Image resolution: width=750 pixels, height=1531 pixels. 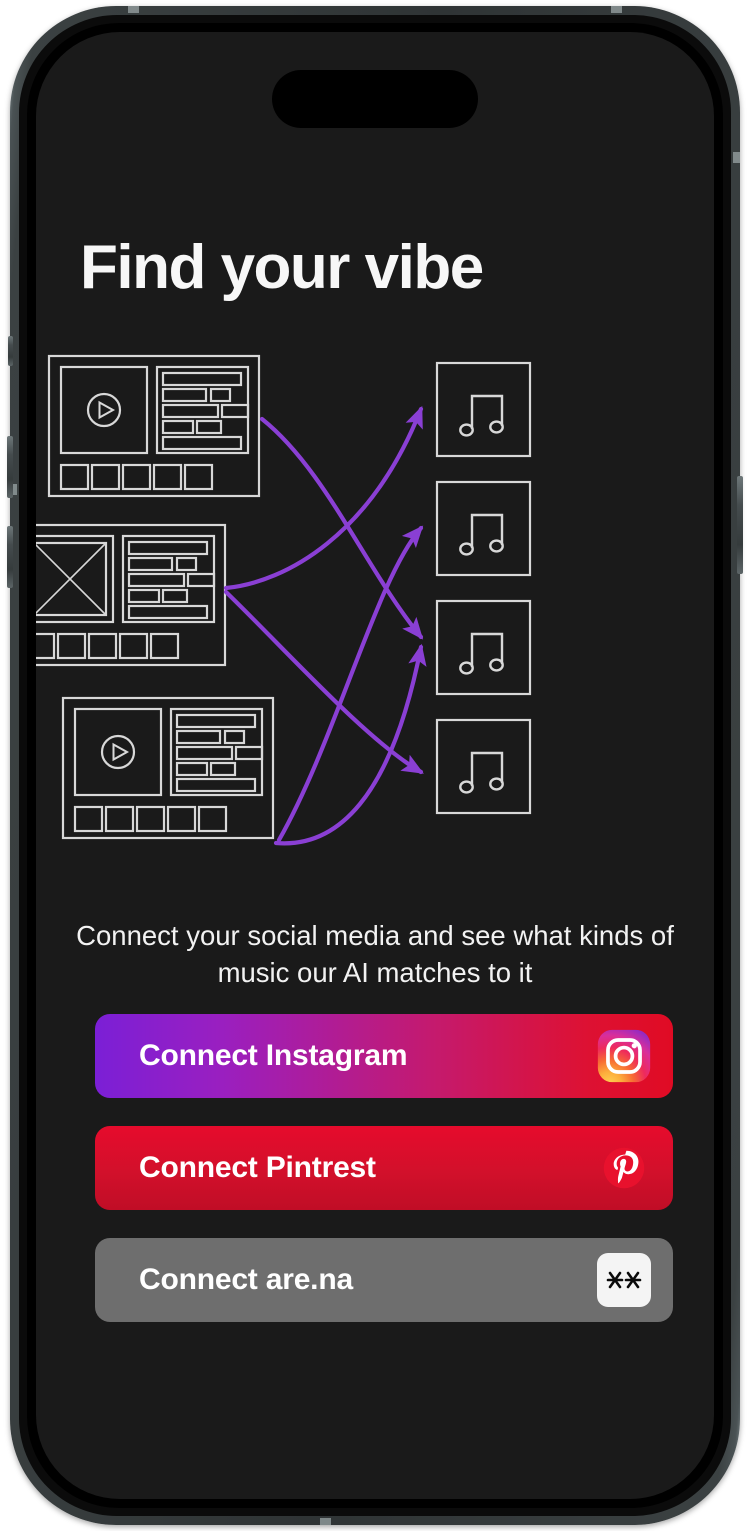 I want to click on arrow-card3-to-music2, so click(x=350, y=684).